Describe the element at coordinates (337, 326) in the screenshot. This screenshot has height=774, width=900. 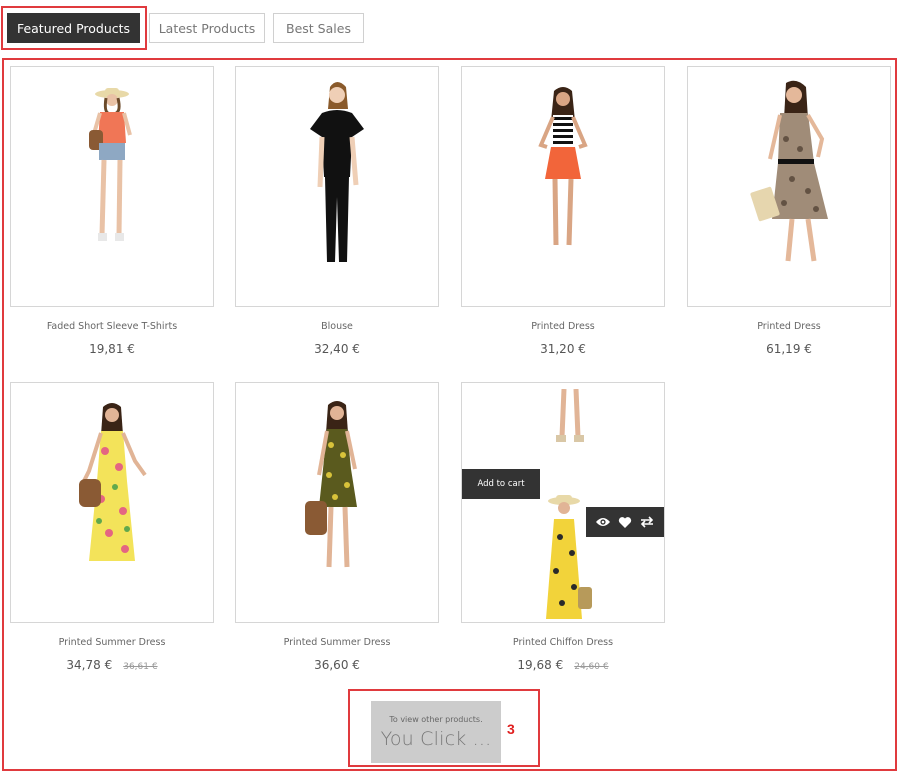
I see `product-name: Blouse` at that location.